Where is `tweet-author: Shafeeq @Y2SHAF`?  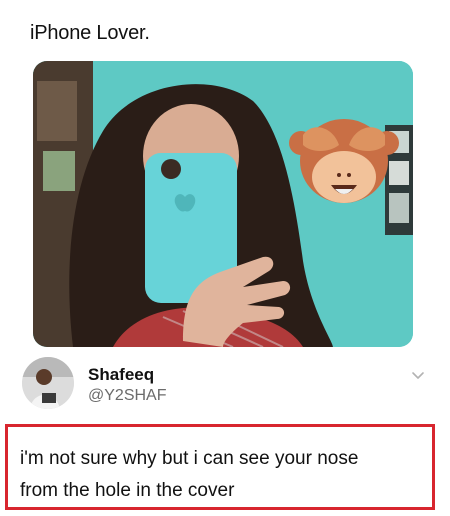 tweet-author: Shafeeq @Y2SHAF is located at coordinates (227, 387).